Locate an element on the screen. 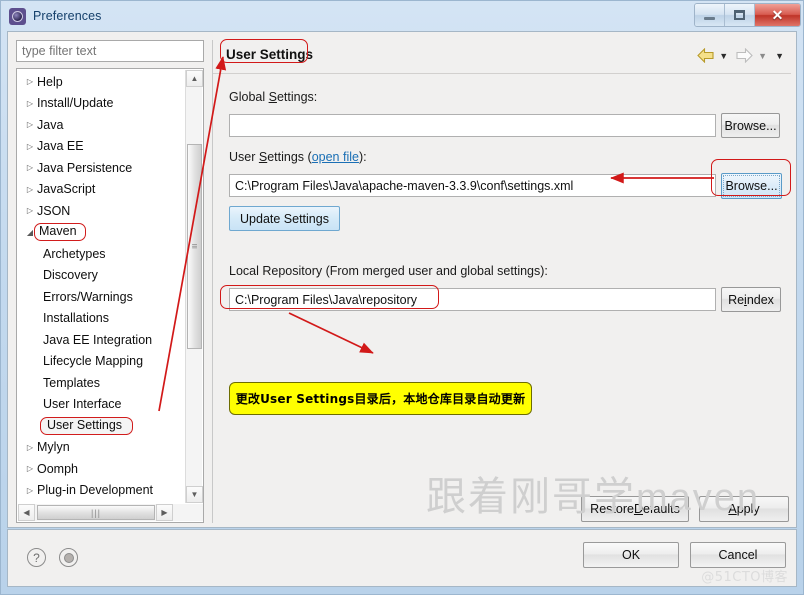 The width and height of the screenshot is (804, 596). sidebar-item-templates: Templates is located at coordinates (101, 383).